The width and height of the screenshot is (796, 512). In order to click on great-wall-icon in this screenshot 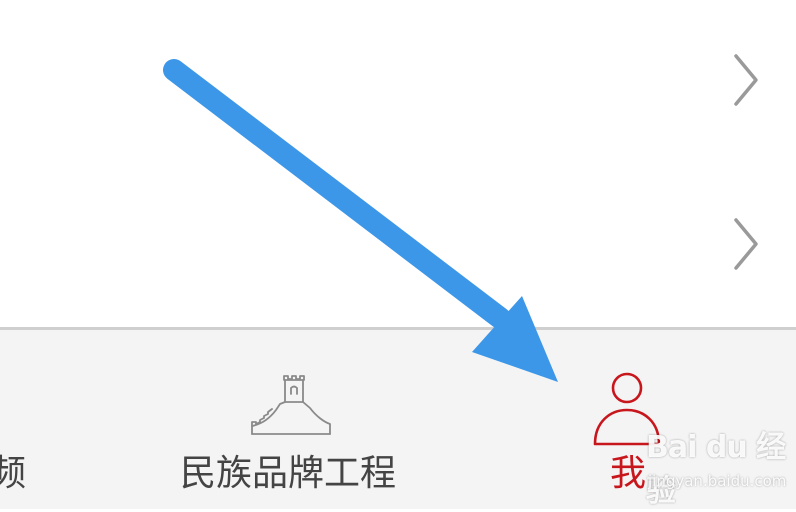, I will do `click(291, 405)`.